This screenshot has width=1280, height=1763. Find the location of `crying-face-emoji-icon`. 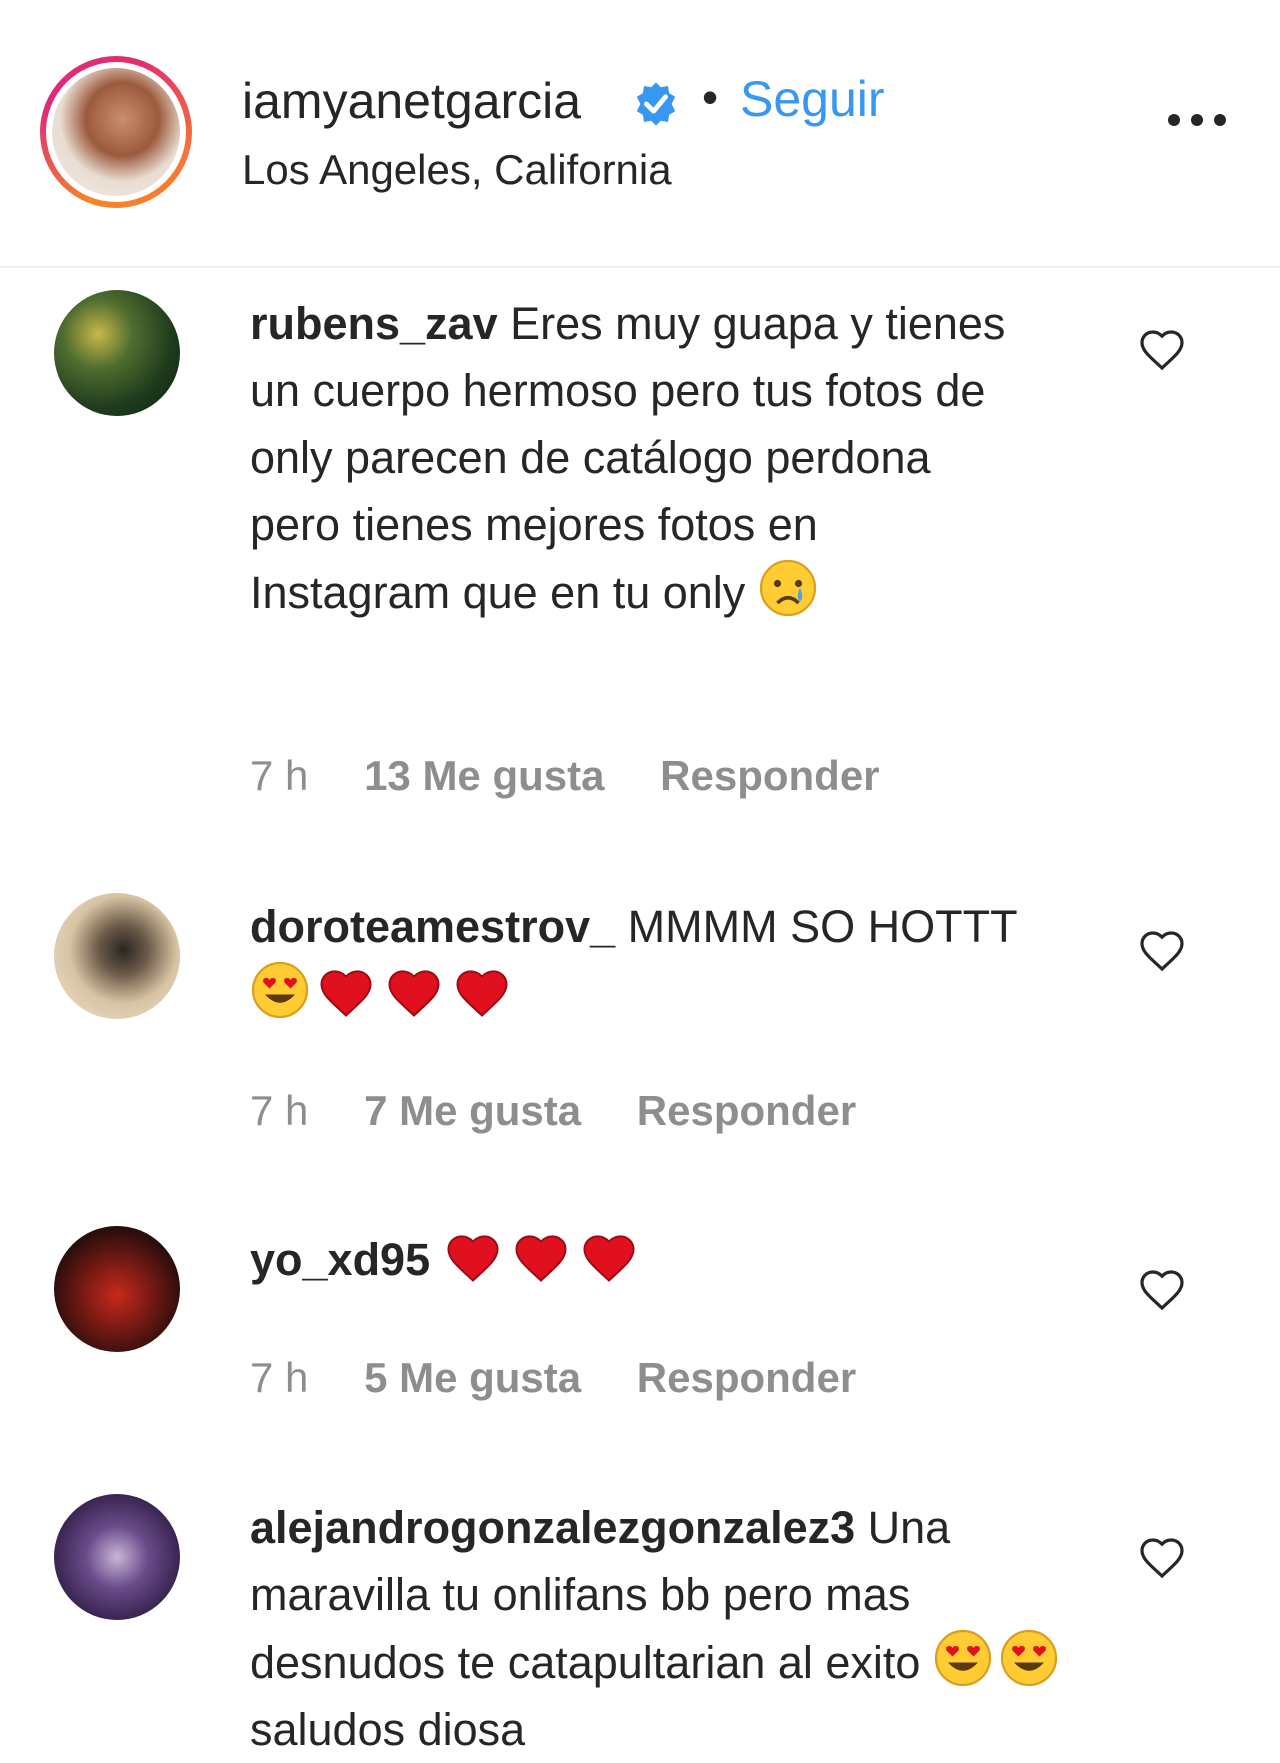

crying-face-emoji-icon is located at coordinates (787, 588).